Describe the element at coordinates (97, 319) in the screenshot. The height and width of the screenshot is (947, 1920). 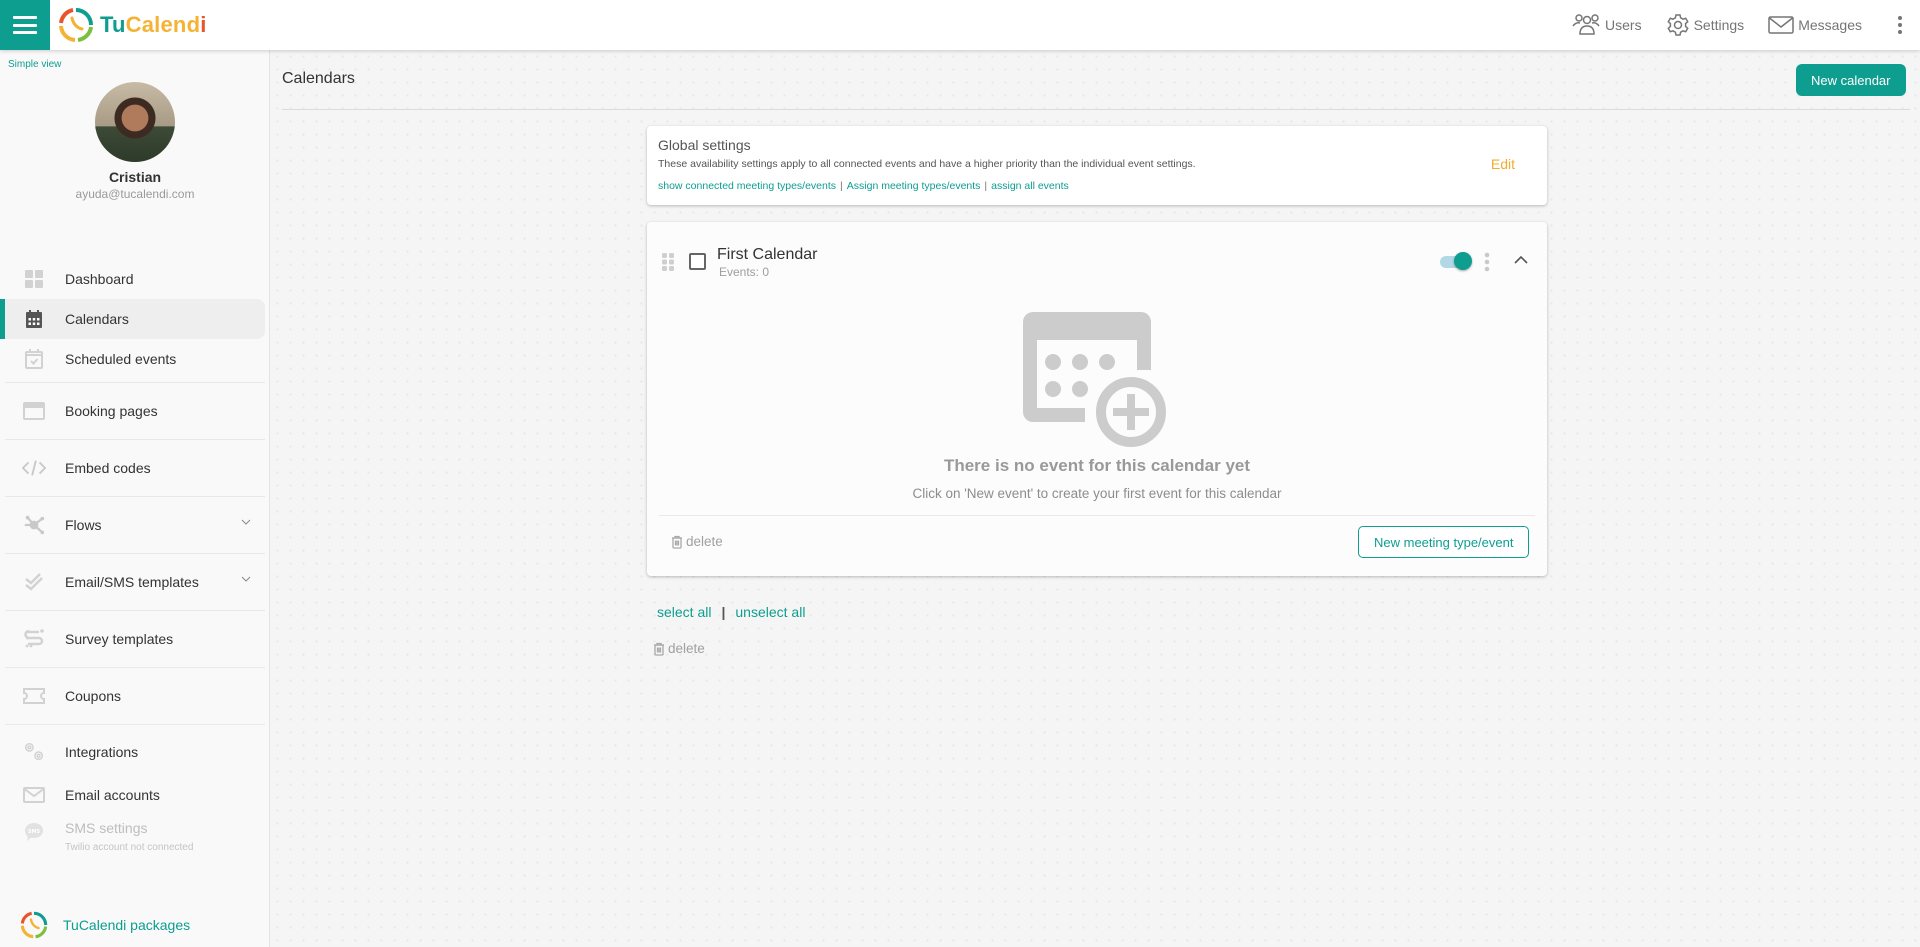
I see `sidebar-item-label: Calendars` at that location.